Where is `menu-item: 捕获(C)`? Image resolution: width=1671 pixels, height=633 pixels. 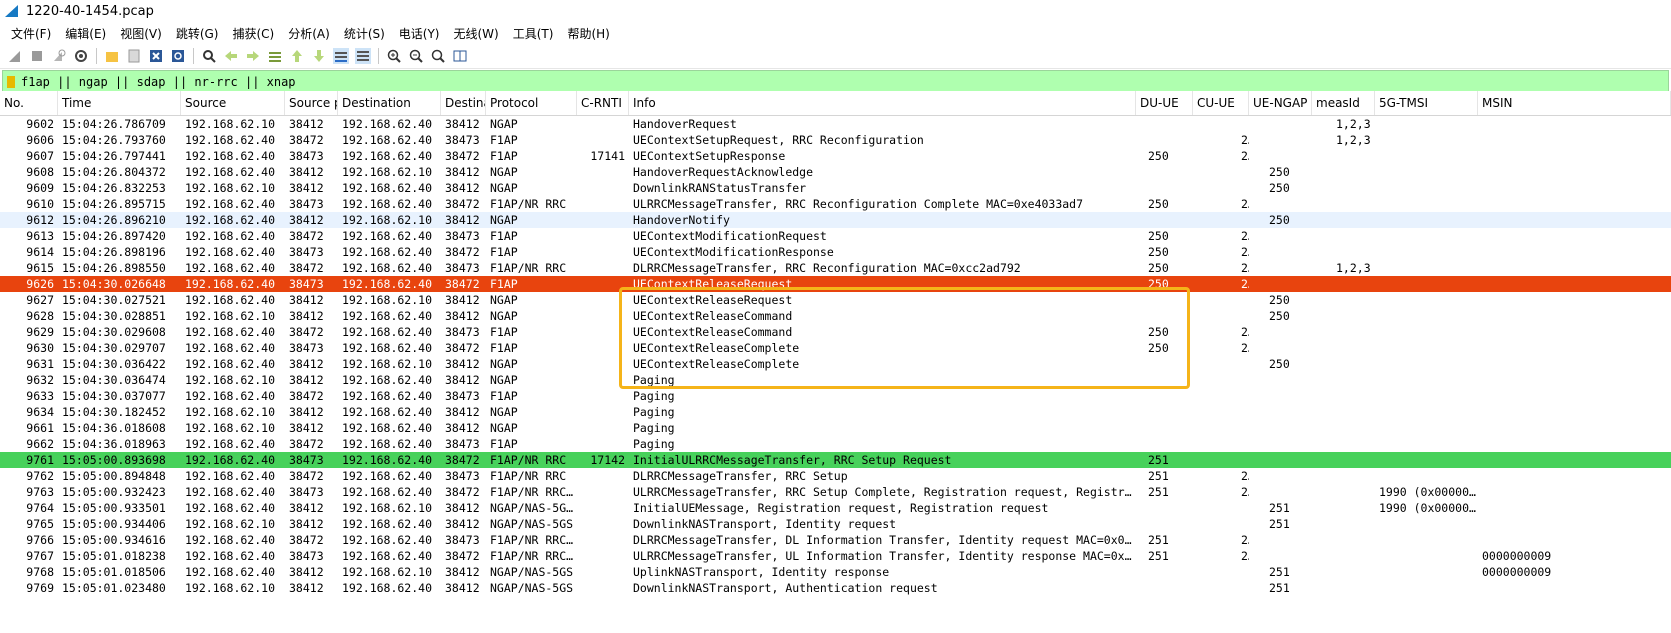 menu-item: 捕获(C) is located at coordinates (253, 33).